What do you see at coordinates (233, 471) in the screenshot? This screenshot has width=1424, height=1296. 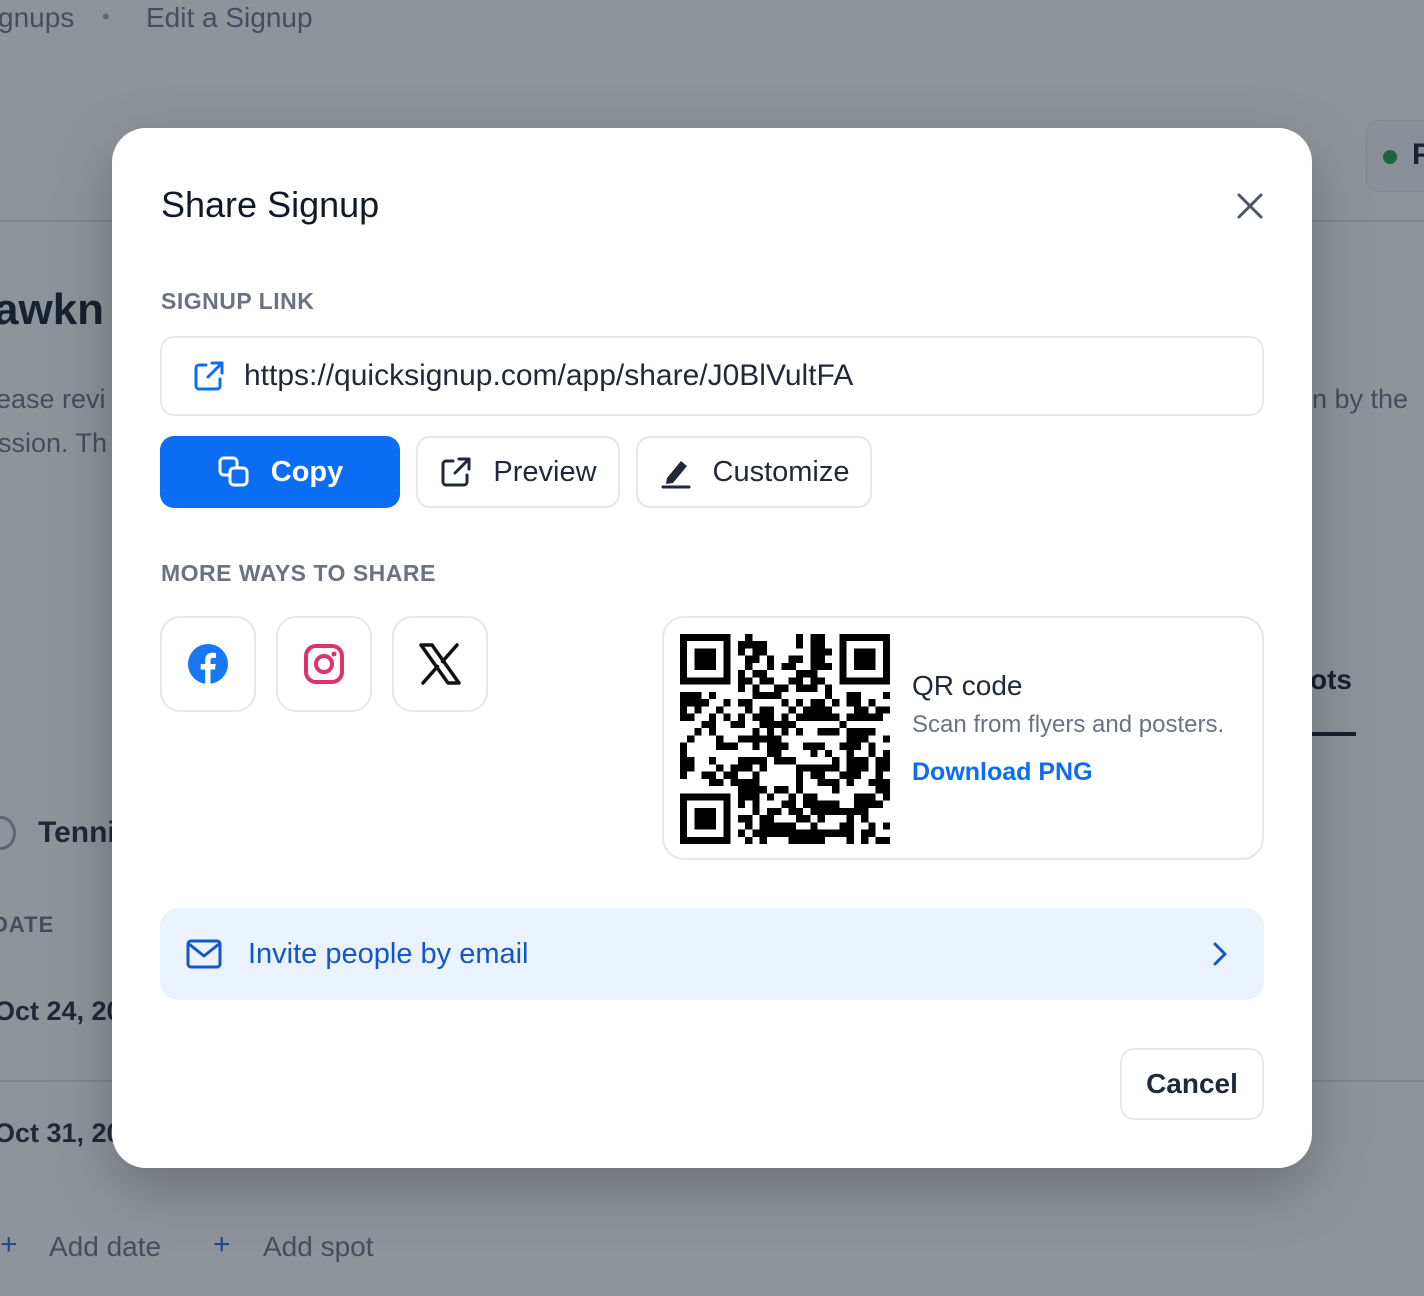 I see `copy-icon` at bounding box center [233, 471].